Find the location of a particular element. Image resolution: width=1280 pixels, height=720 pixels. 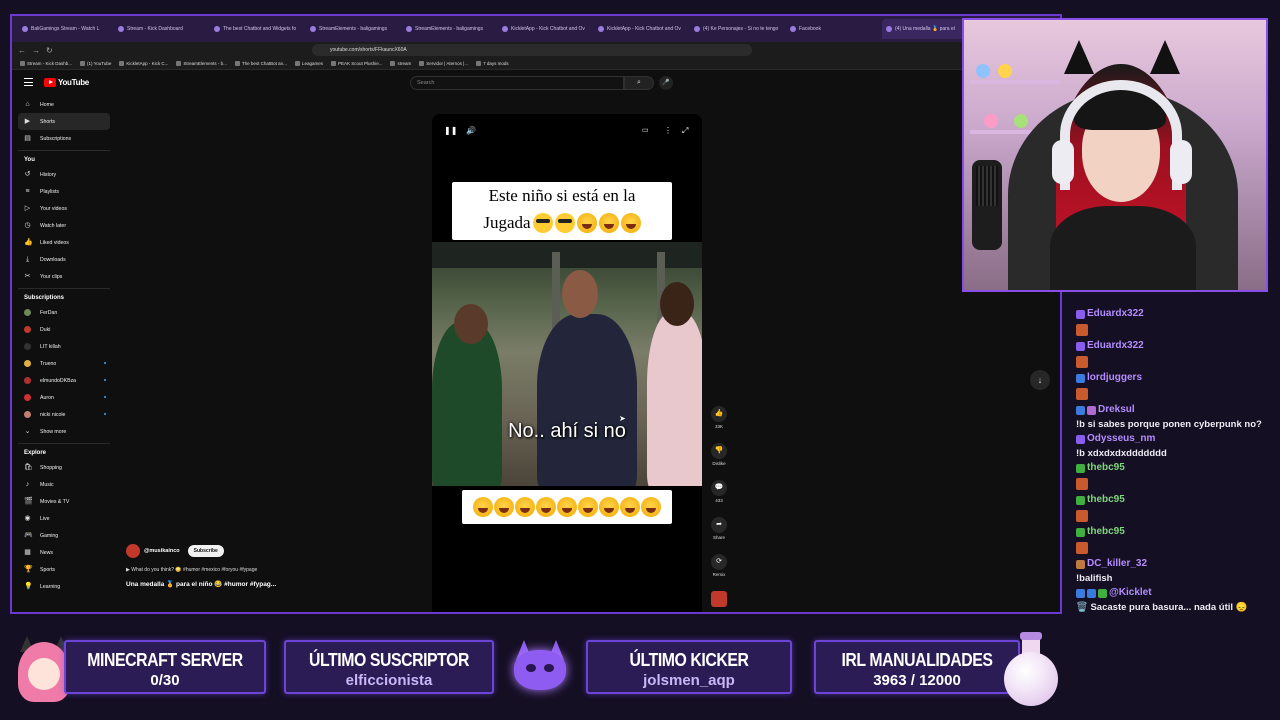

chat-username-row: lordjuggers is located at coordinates (1176, 378).